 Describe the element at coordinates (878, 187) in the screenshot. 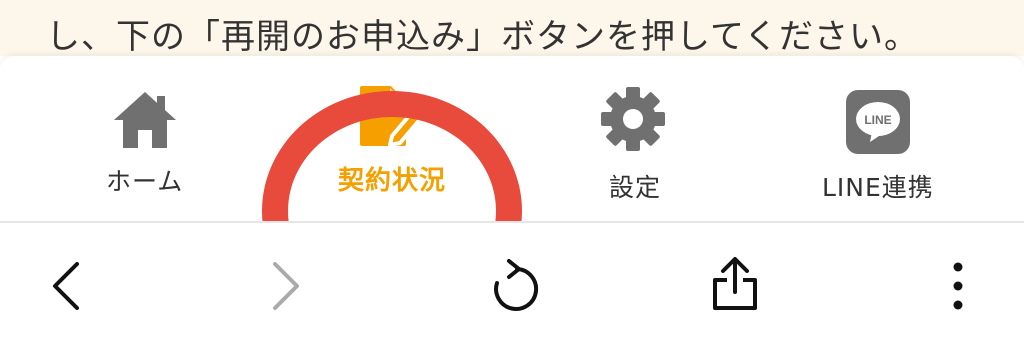

I see `tab-line-link-label: LINE連携` at that location.